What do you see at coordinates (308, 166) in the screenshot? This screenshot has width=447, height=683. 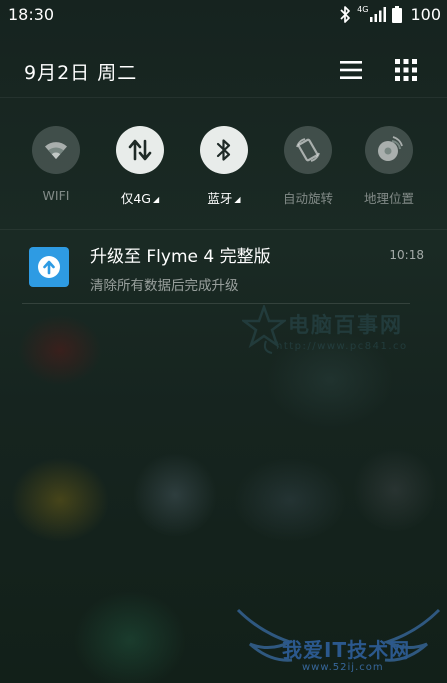 I see `toggle-auto-rotate: 自动旋转` at bounding box center [308, 166].